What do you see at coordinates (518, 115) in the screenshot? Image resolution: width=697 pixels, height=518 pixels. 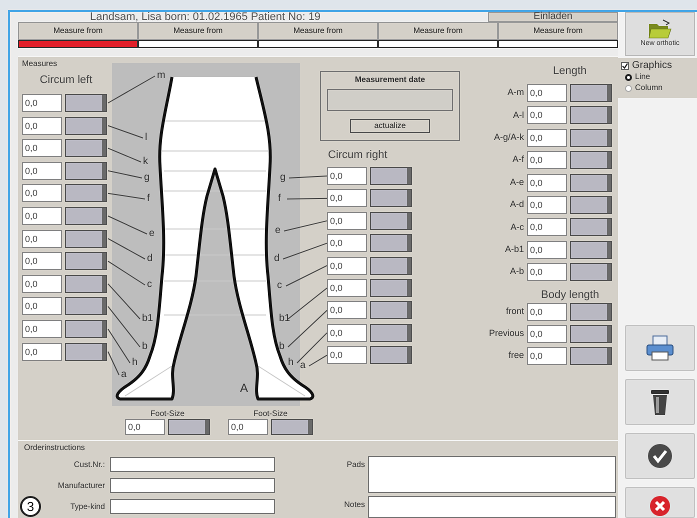 I see `length-label: A-l` at bounding box center [518, 115].